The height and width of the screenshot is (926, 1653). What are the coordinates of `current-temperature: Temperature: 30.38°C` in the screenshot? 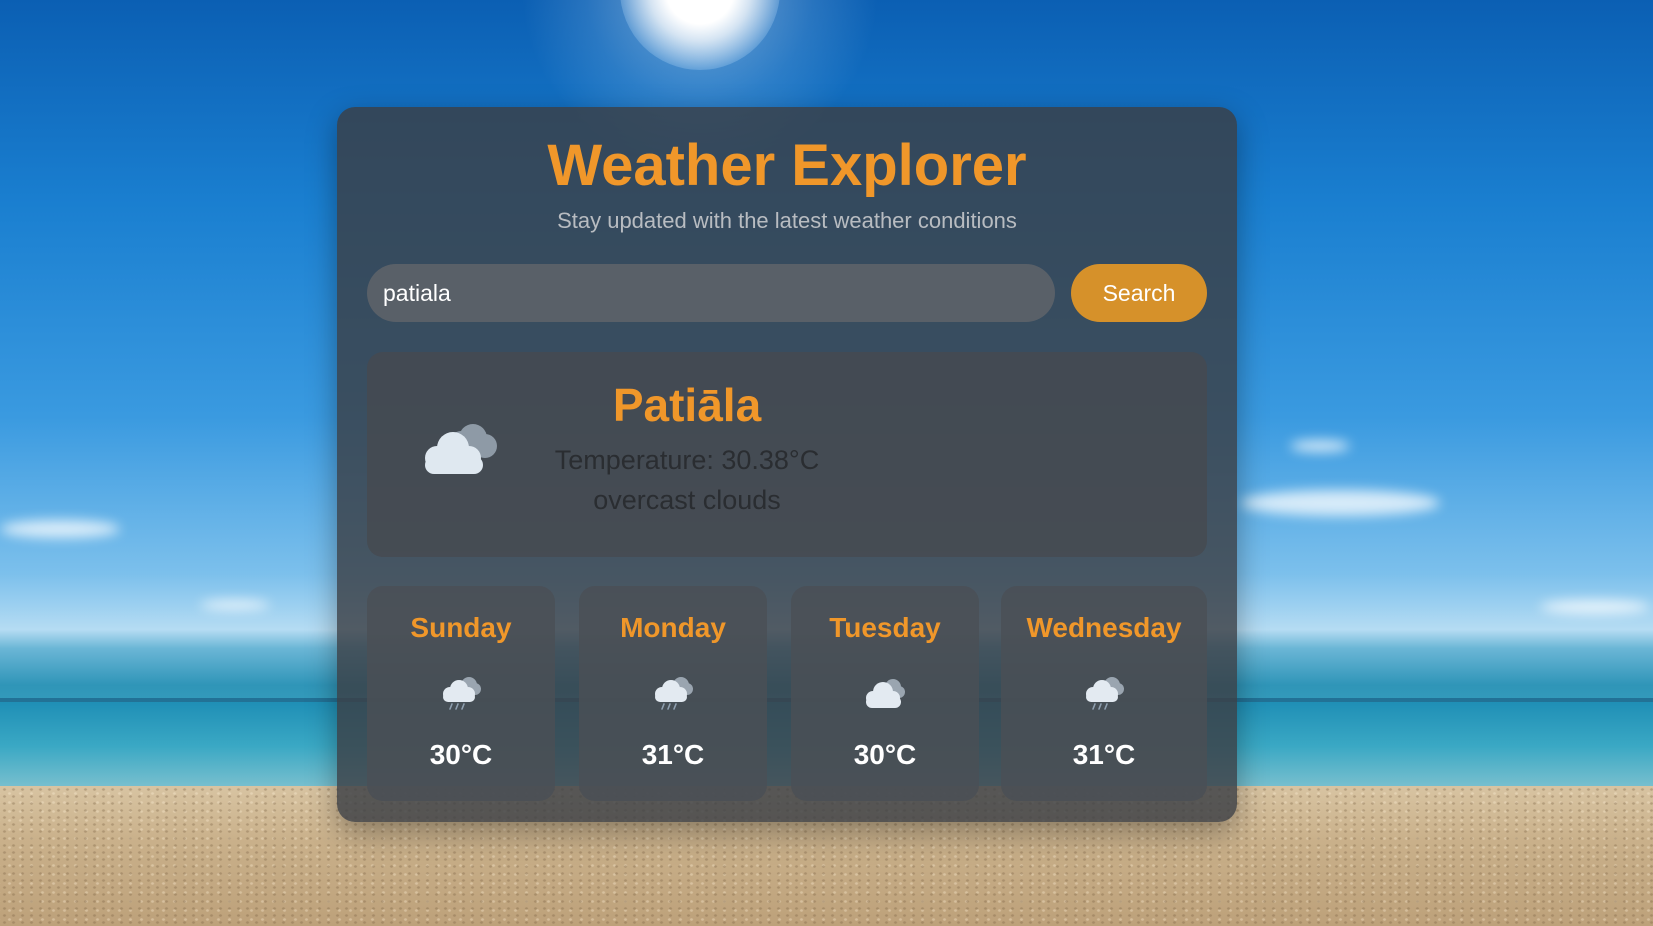 It's located at (687, 460).